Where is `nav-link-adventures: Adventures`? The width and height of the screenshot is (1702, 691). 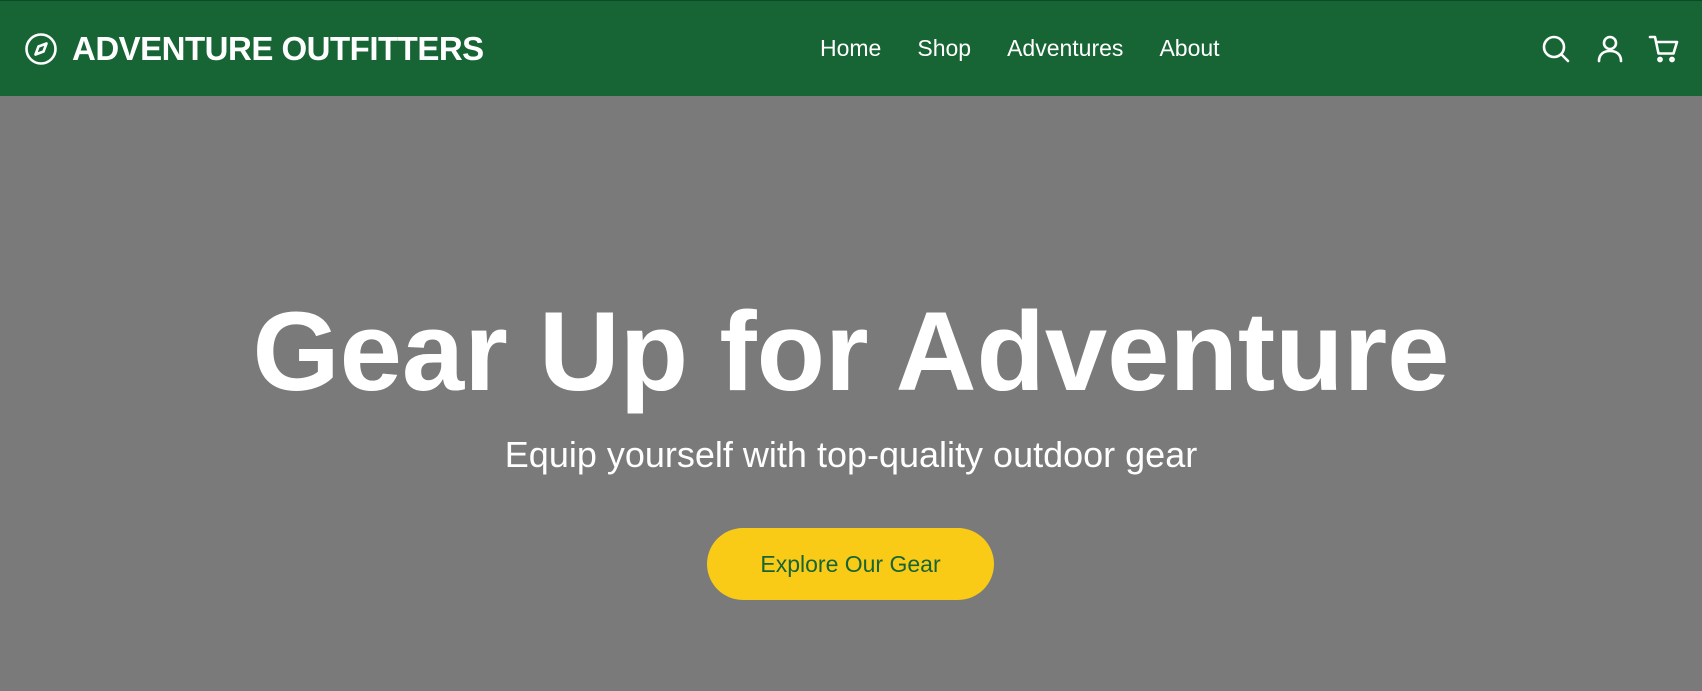 nav-link-adventures: Adventures is located at coordinates (1065, 48).